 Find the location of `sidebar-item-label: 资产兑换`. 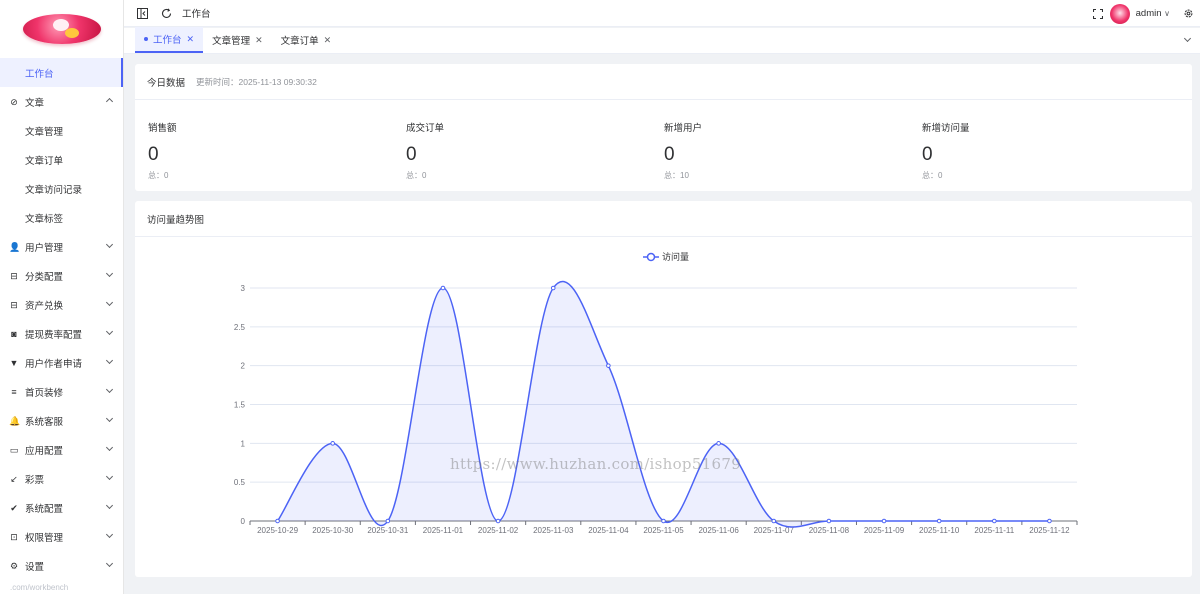

sidebar-item-label: 资产兑换 is located at coordinates (44, 306).